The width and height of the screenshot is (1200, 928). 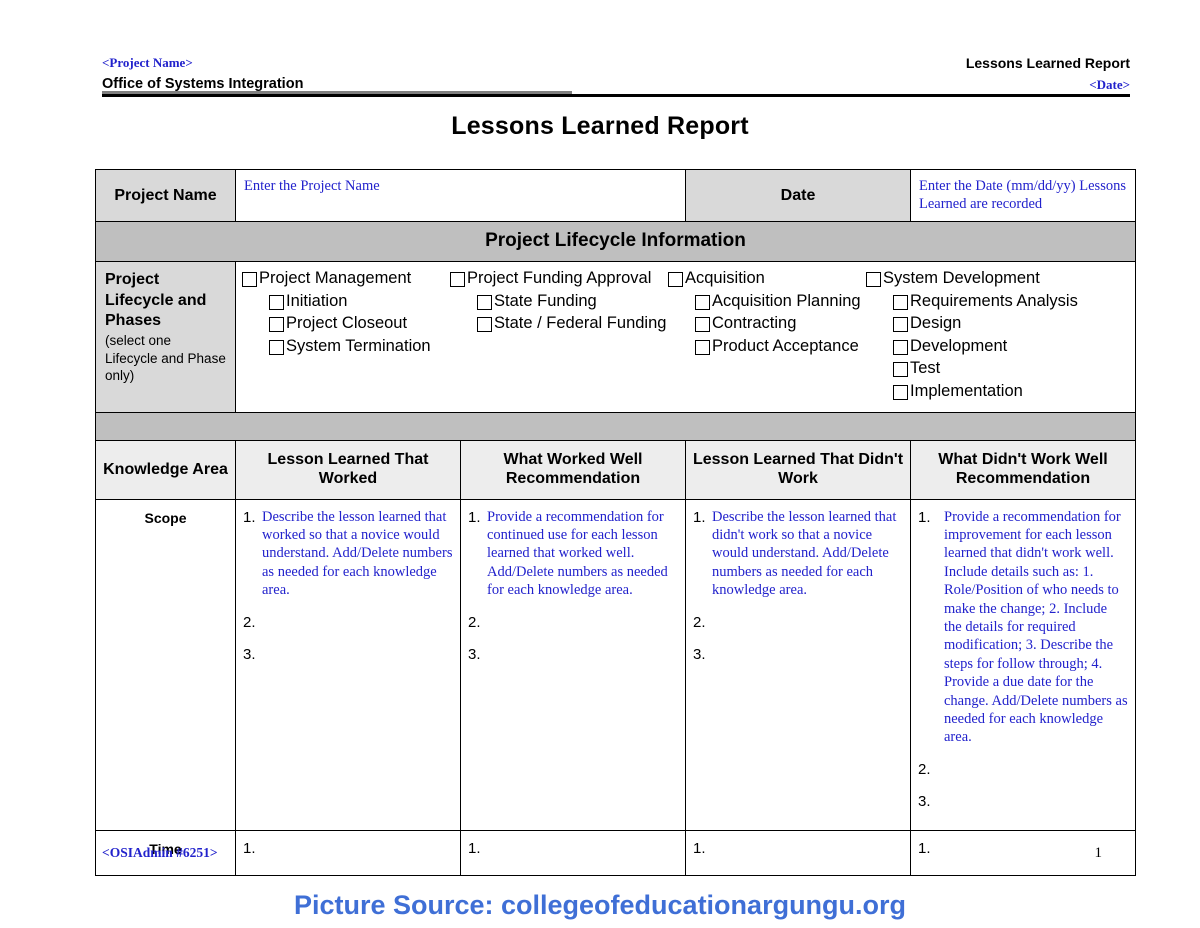 I want to click on lifecycle-phase-label: Test, so click(x=925, y=368).